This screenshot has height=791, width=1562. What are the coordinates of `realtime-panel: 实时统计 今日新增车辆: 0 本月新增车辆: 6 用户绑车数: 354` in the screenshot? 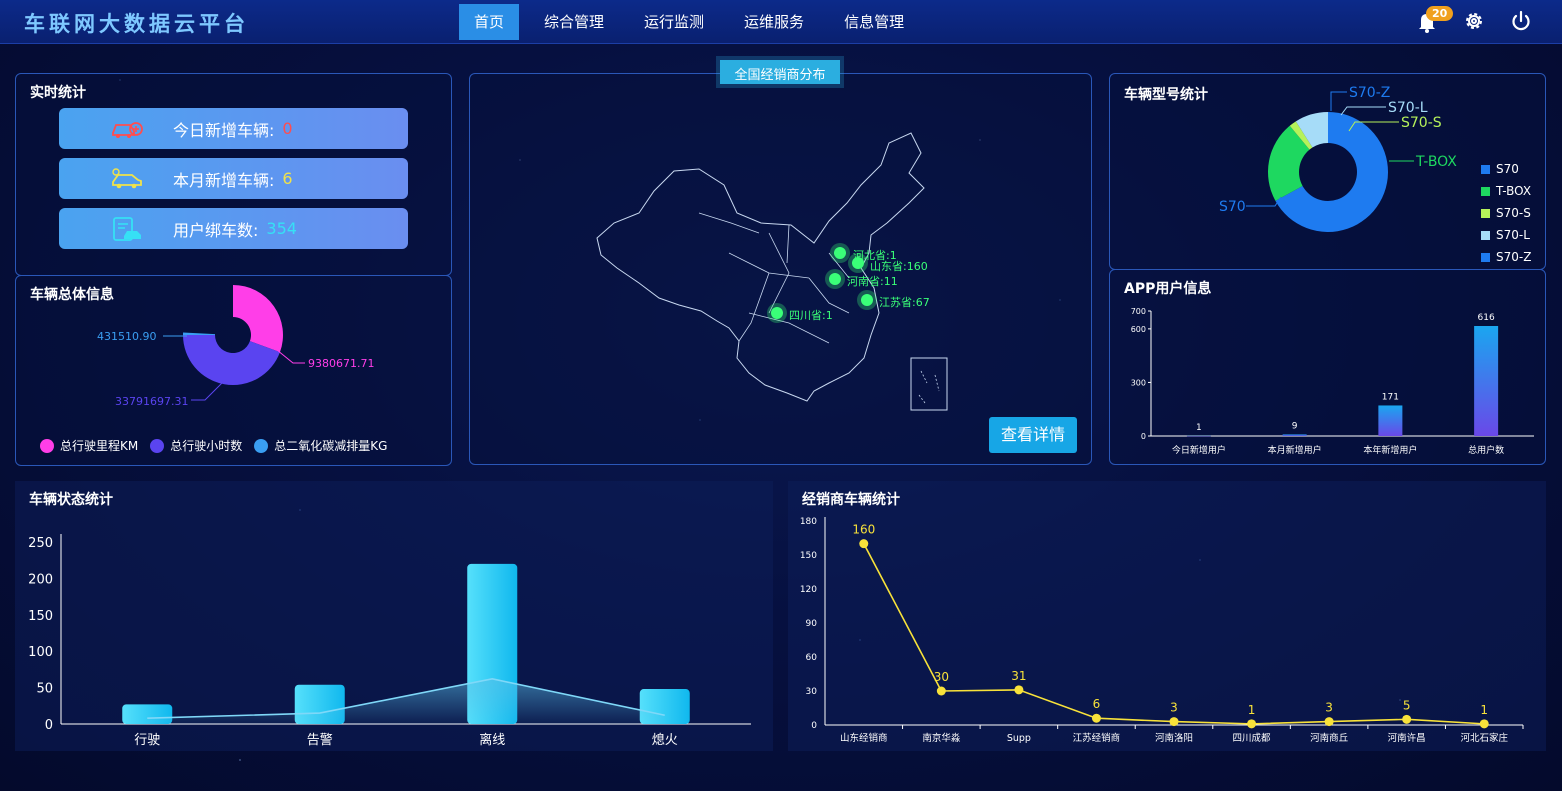 It's located at (233, 174).